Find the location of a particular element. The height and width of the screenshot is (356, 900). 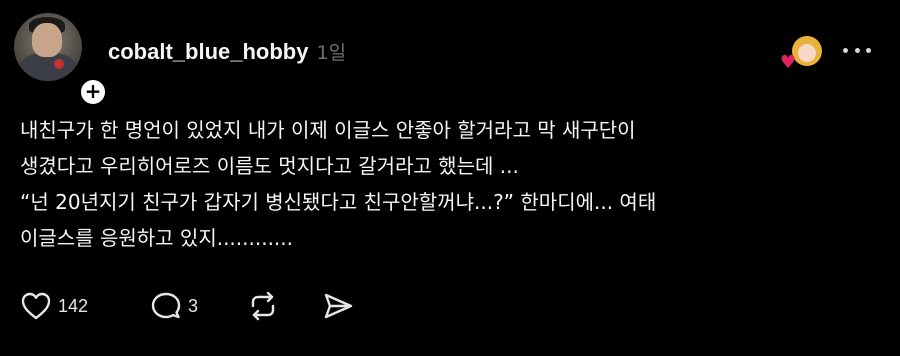

avatar-container: + is located at coordinates (61, 60).